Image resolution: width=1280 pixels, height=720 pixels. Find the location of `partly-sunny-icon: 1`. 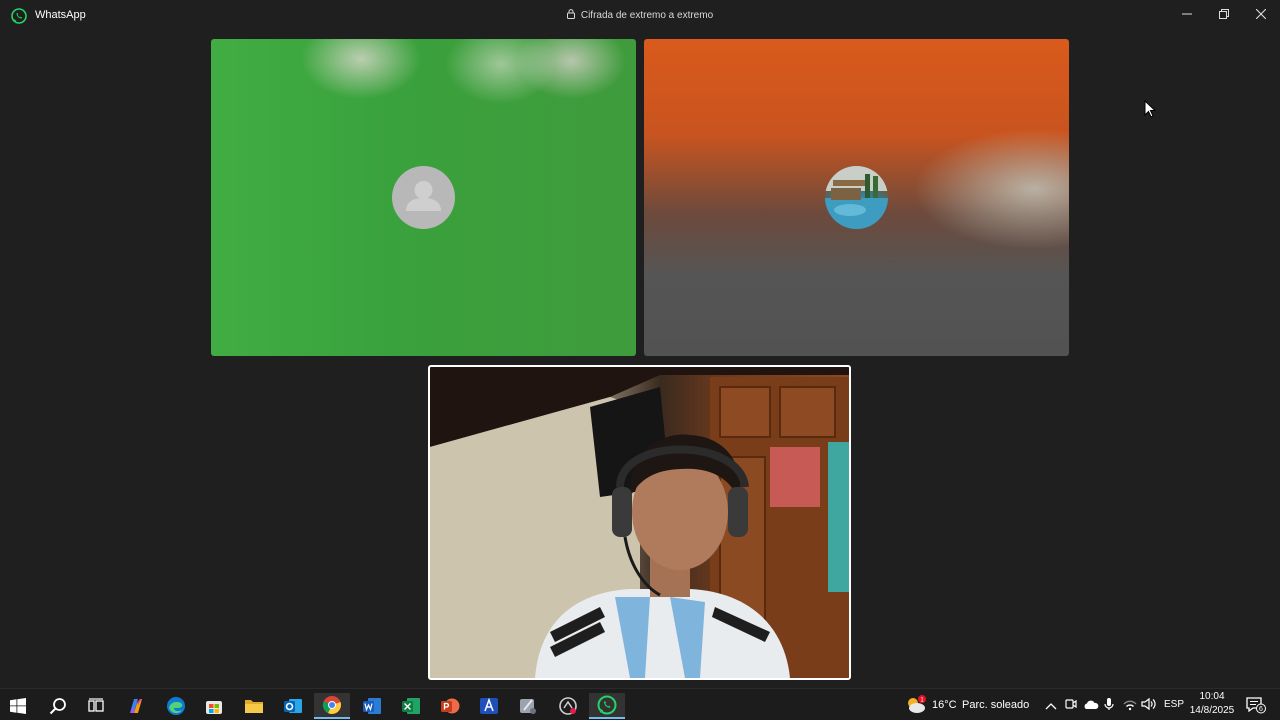

partly-sunny-icon: 1 is located at coordinates (917, 704).